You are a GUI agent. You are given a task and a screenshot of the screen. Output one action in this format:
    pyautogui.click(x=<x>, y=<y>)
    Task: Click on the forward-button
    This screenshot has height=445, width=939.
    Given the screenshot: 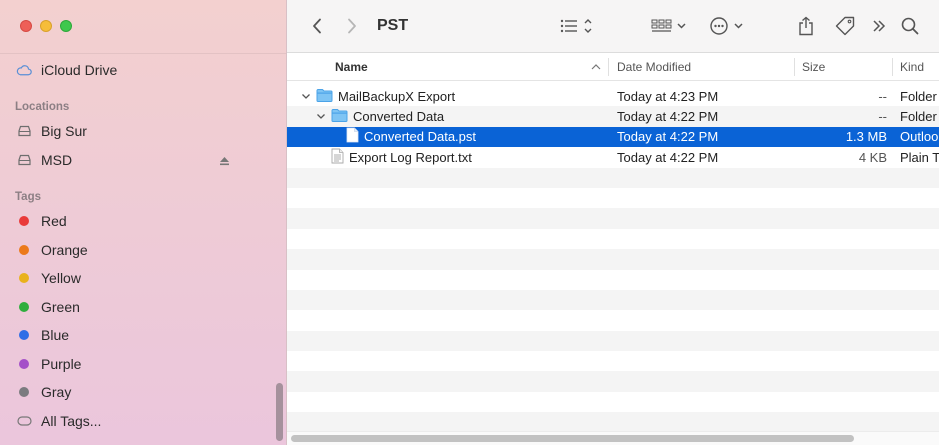 What is the action you would take?
    pyautogui.click(x=352, y=26)
    